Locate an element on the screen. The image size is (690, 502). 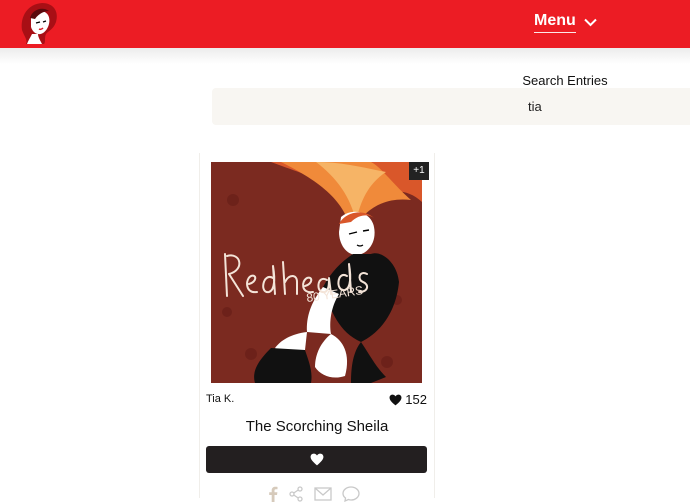
comment-icon is located at coordinates (351, 494).